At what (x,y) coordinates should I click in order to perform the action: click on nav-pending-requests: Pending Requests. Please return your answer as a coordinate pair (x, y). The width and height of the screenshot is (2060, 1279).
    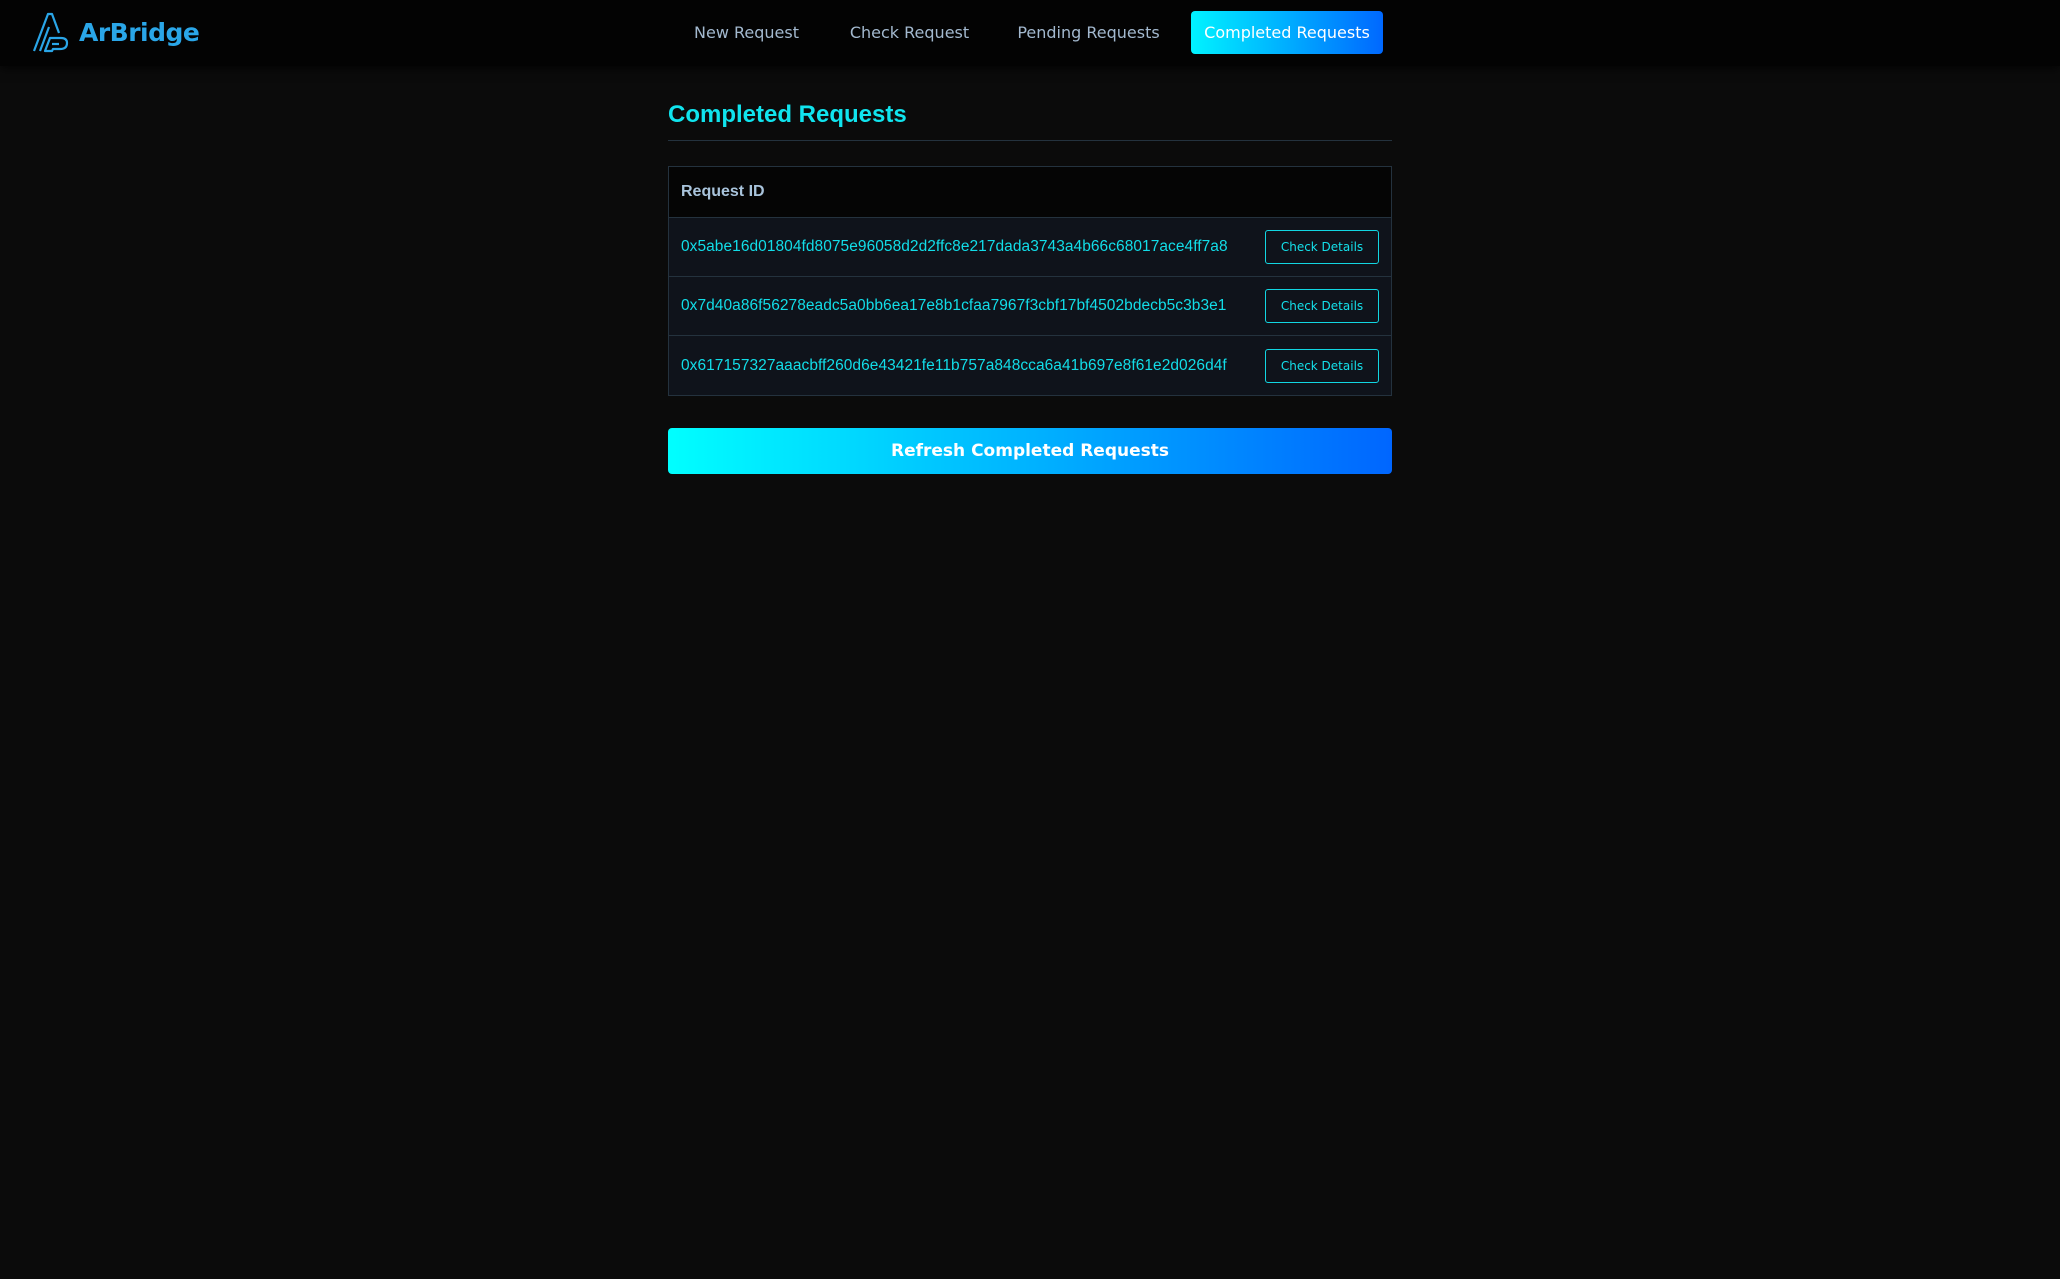
    Looking at the image, I should click on (1088, 32).